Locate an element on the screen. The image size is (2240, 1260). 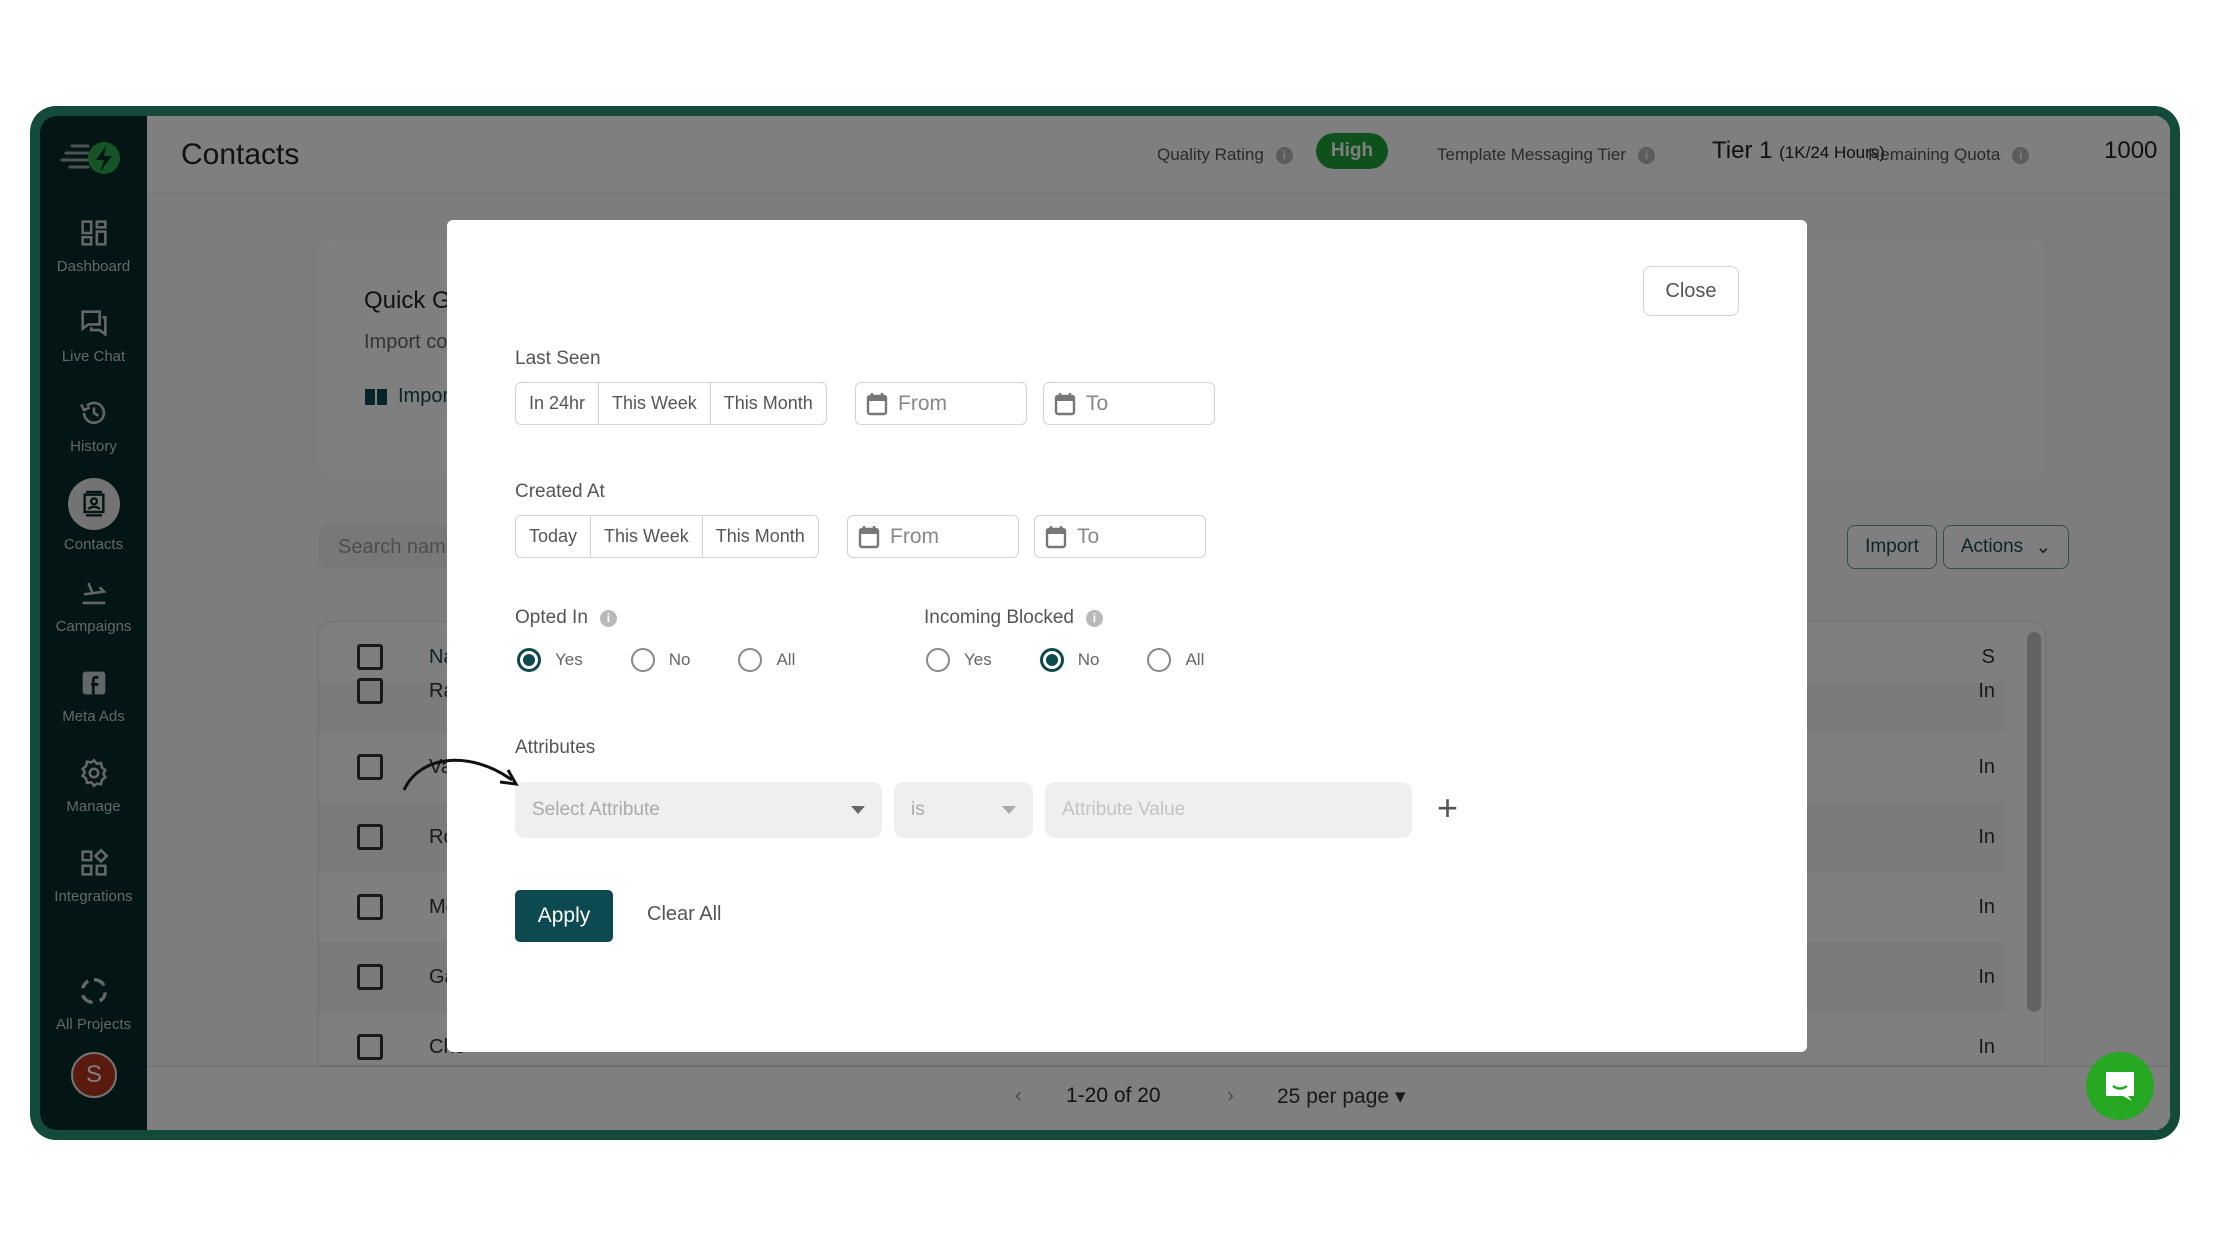
last-seen-from-date: From is located at coordinates (941, 403).